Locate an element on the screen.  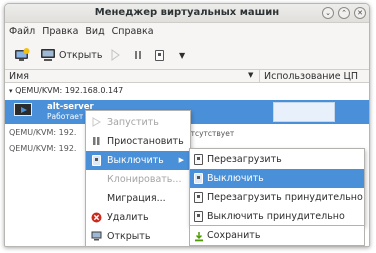
title-bar: Менеджер виртуальных машин ⌄ ⌃ ✕ is located at coordinates (187, 13).